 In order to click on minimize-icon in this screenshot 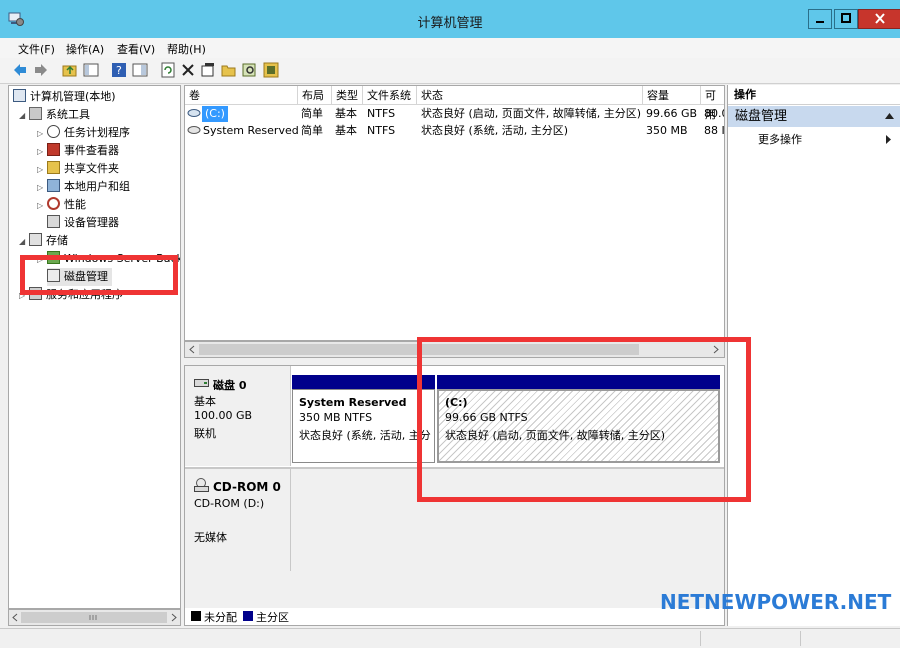, I will do `click(820, 19)`.